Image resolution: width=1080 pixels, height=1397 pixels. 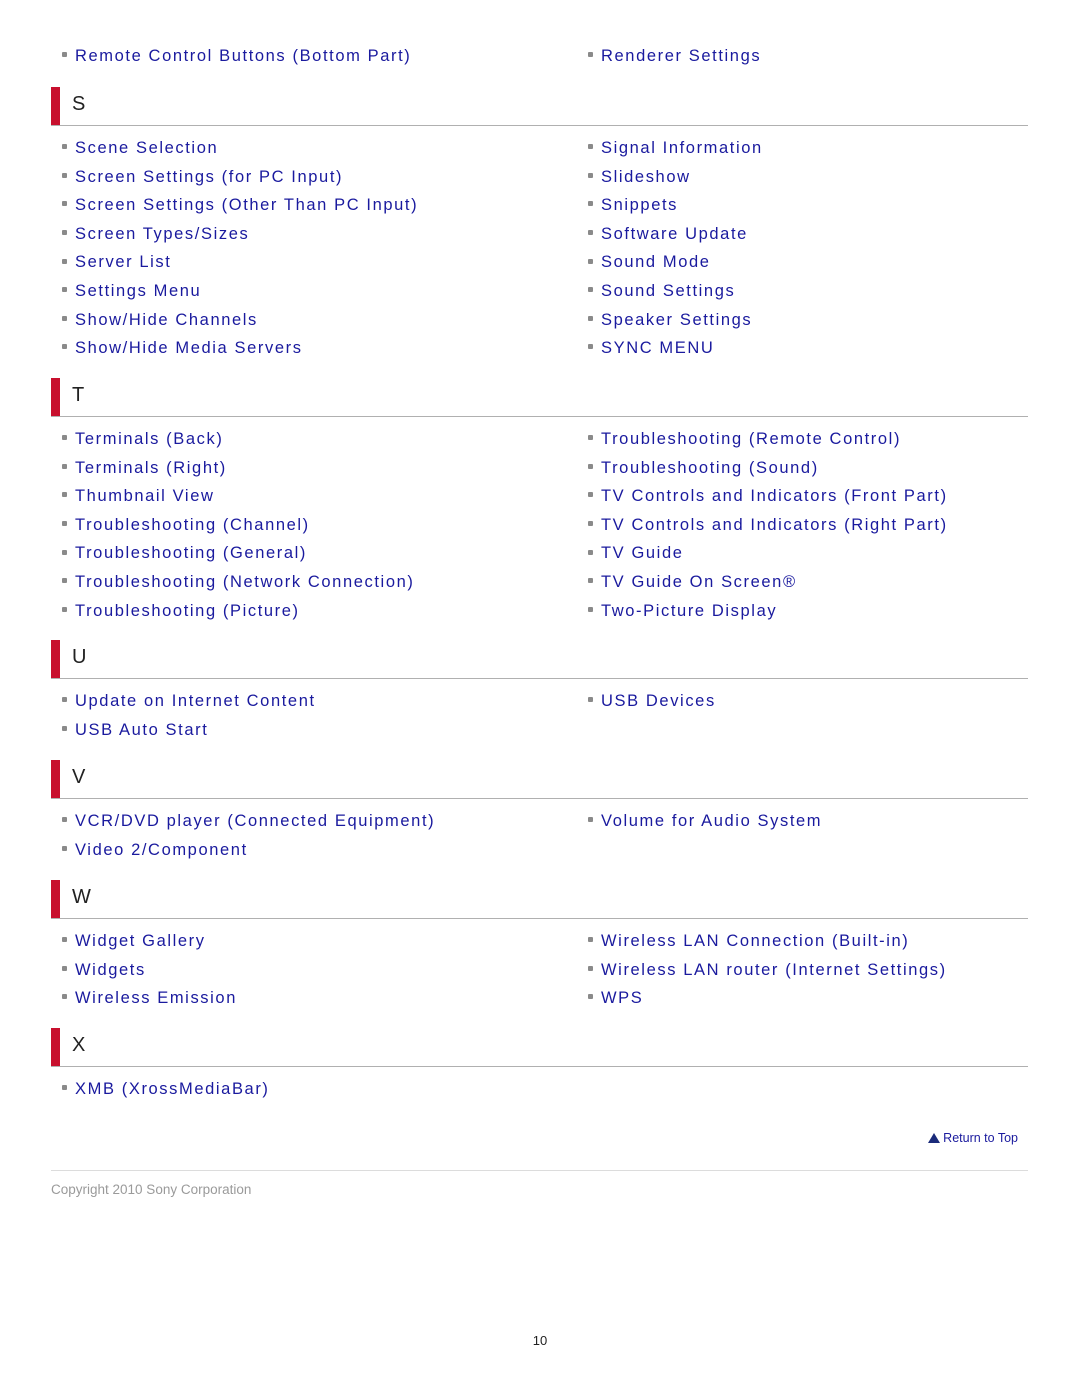 What do you see at coordinates (689, 610) in the screenshot?
I see `index-link-label: Two-Picture Display` at bounding box center [689, 610].